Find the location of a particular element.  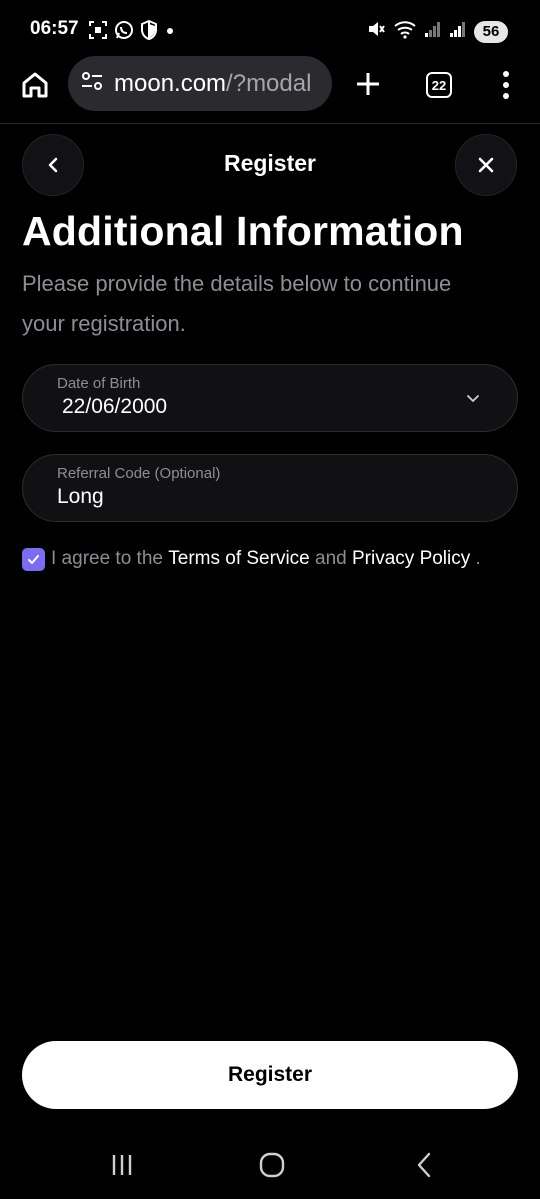

date-of-birth-value: 22/06/2000 is located at coordinates (115, 406).